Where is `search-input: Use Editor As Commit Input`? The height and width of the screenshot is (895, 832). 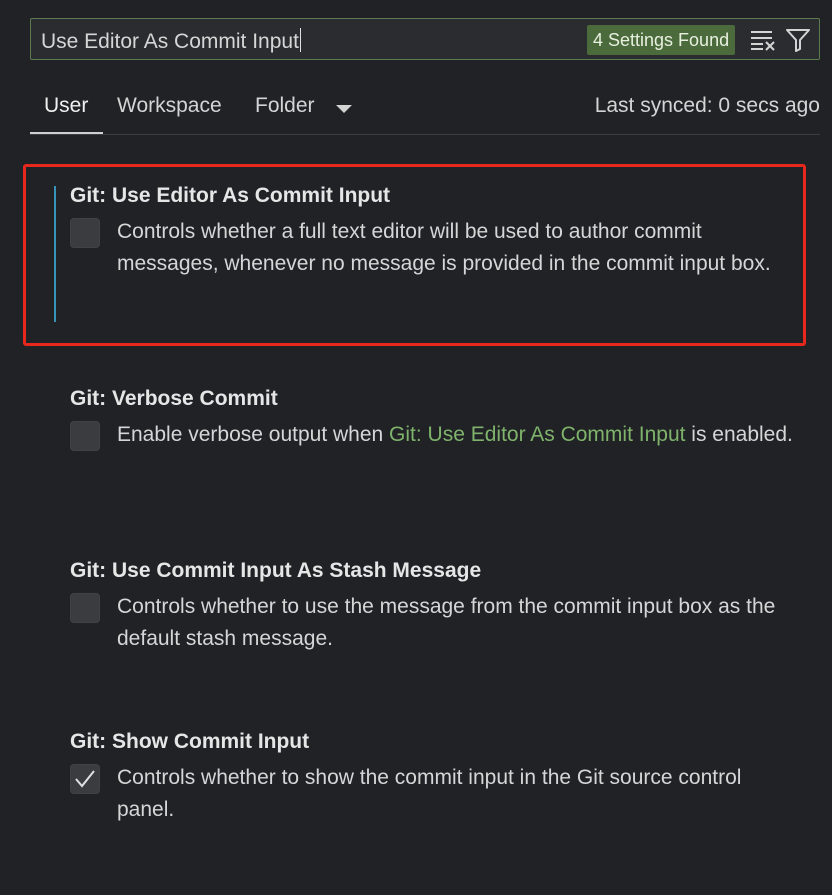 search-input: Use Editor As Commit Input is located at coordinates (171, 41).